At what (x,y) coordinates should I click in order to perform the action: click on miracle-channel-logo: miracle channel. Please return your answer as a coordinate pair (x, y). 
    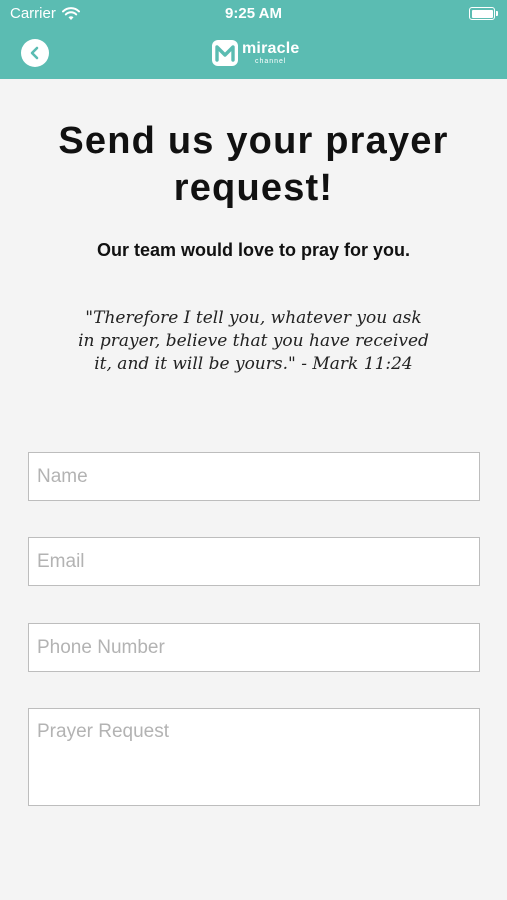
    Looking at the image, I should click on (255, 53).